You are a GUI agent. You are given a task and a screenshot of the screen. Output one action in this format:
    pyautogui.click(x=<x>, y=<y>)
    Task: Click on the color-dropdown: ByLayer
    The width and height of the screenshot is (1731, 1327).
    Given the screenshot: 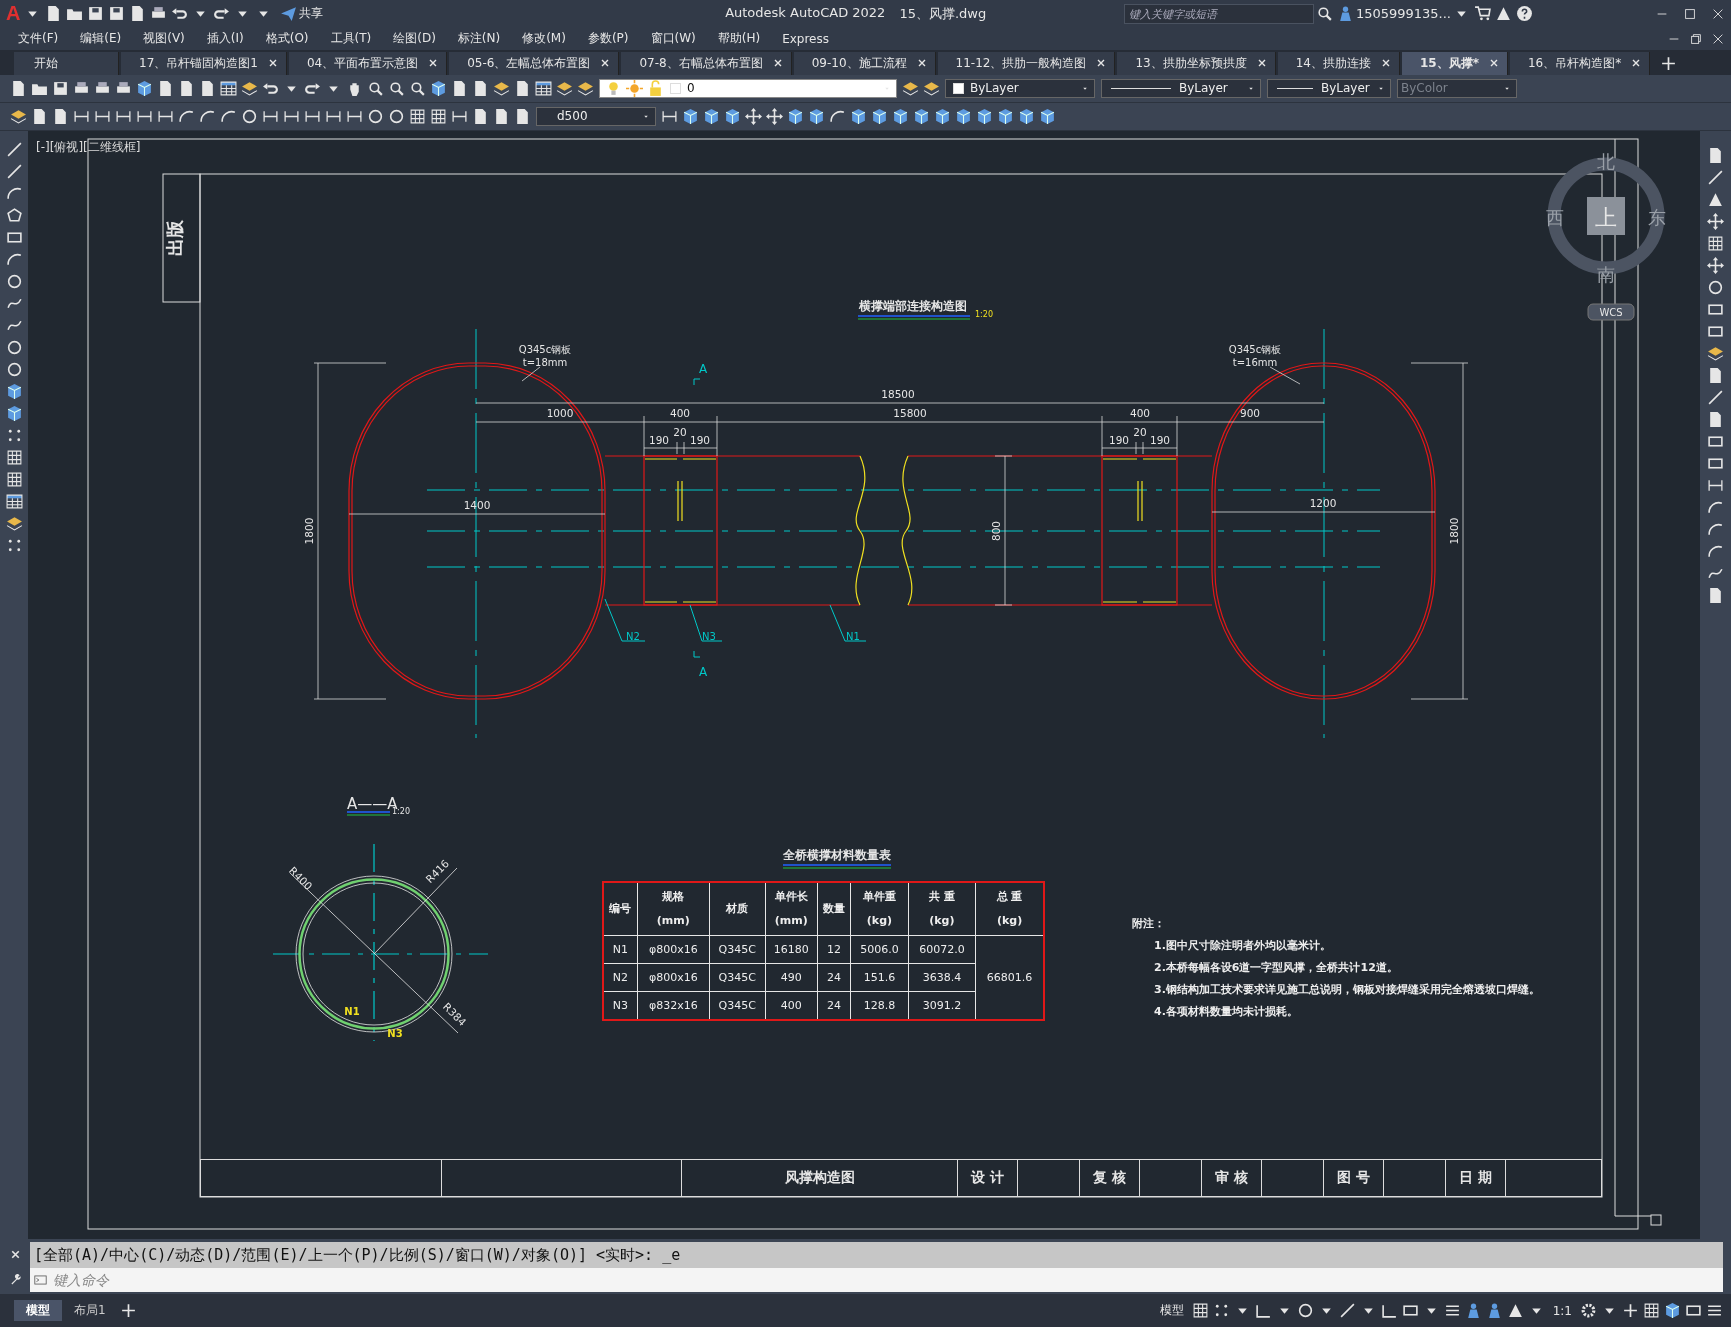 What is the action you would take?
    pyautogui.click(x=1020, y=88)
    